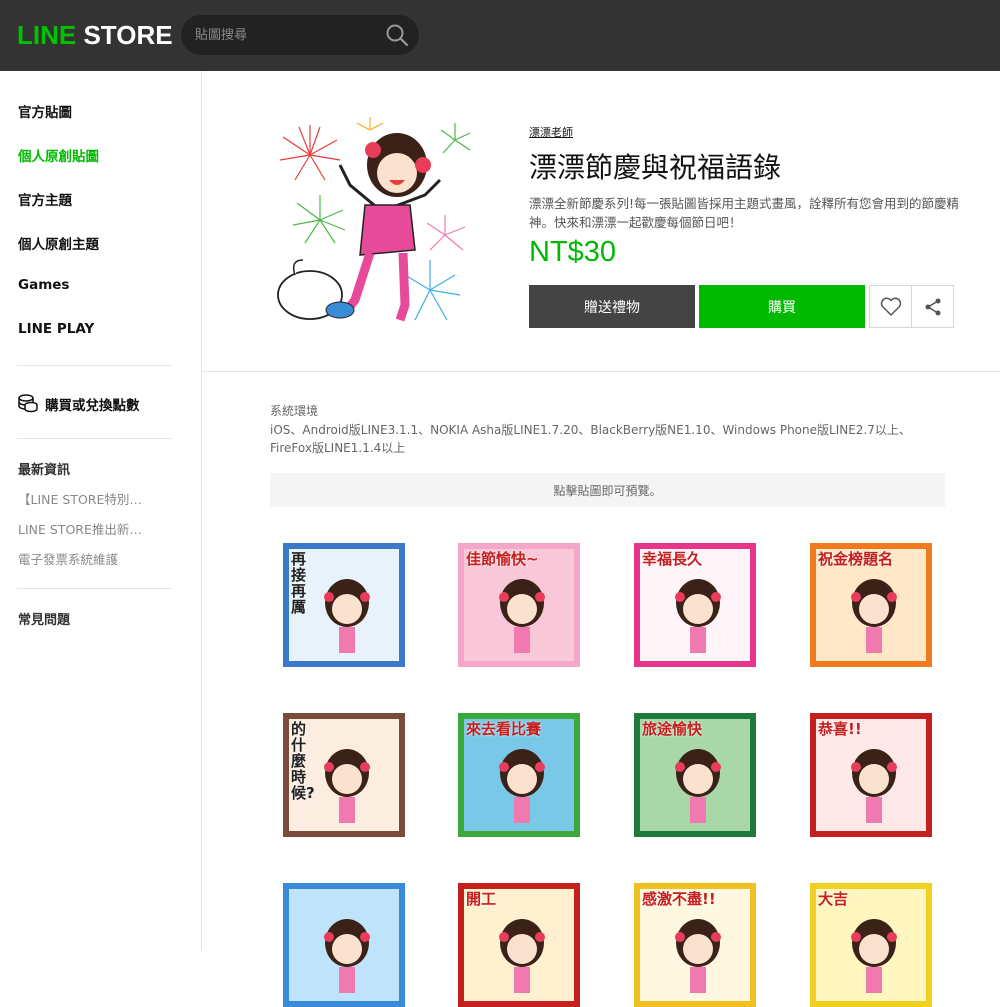 The image size is (1000, 1007). What do you see at coordinates (840, 729) in the screenshot?
I see `sticker-caption: 恭喜!!` at bounding box center [840, 729].